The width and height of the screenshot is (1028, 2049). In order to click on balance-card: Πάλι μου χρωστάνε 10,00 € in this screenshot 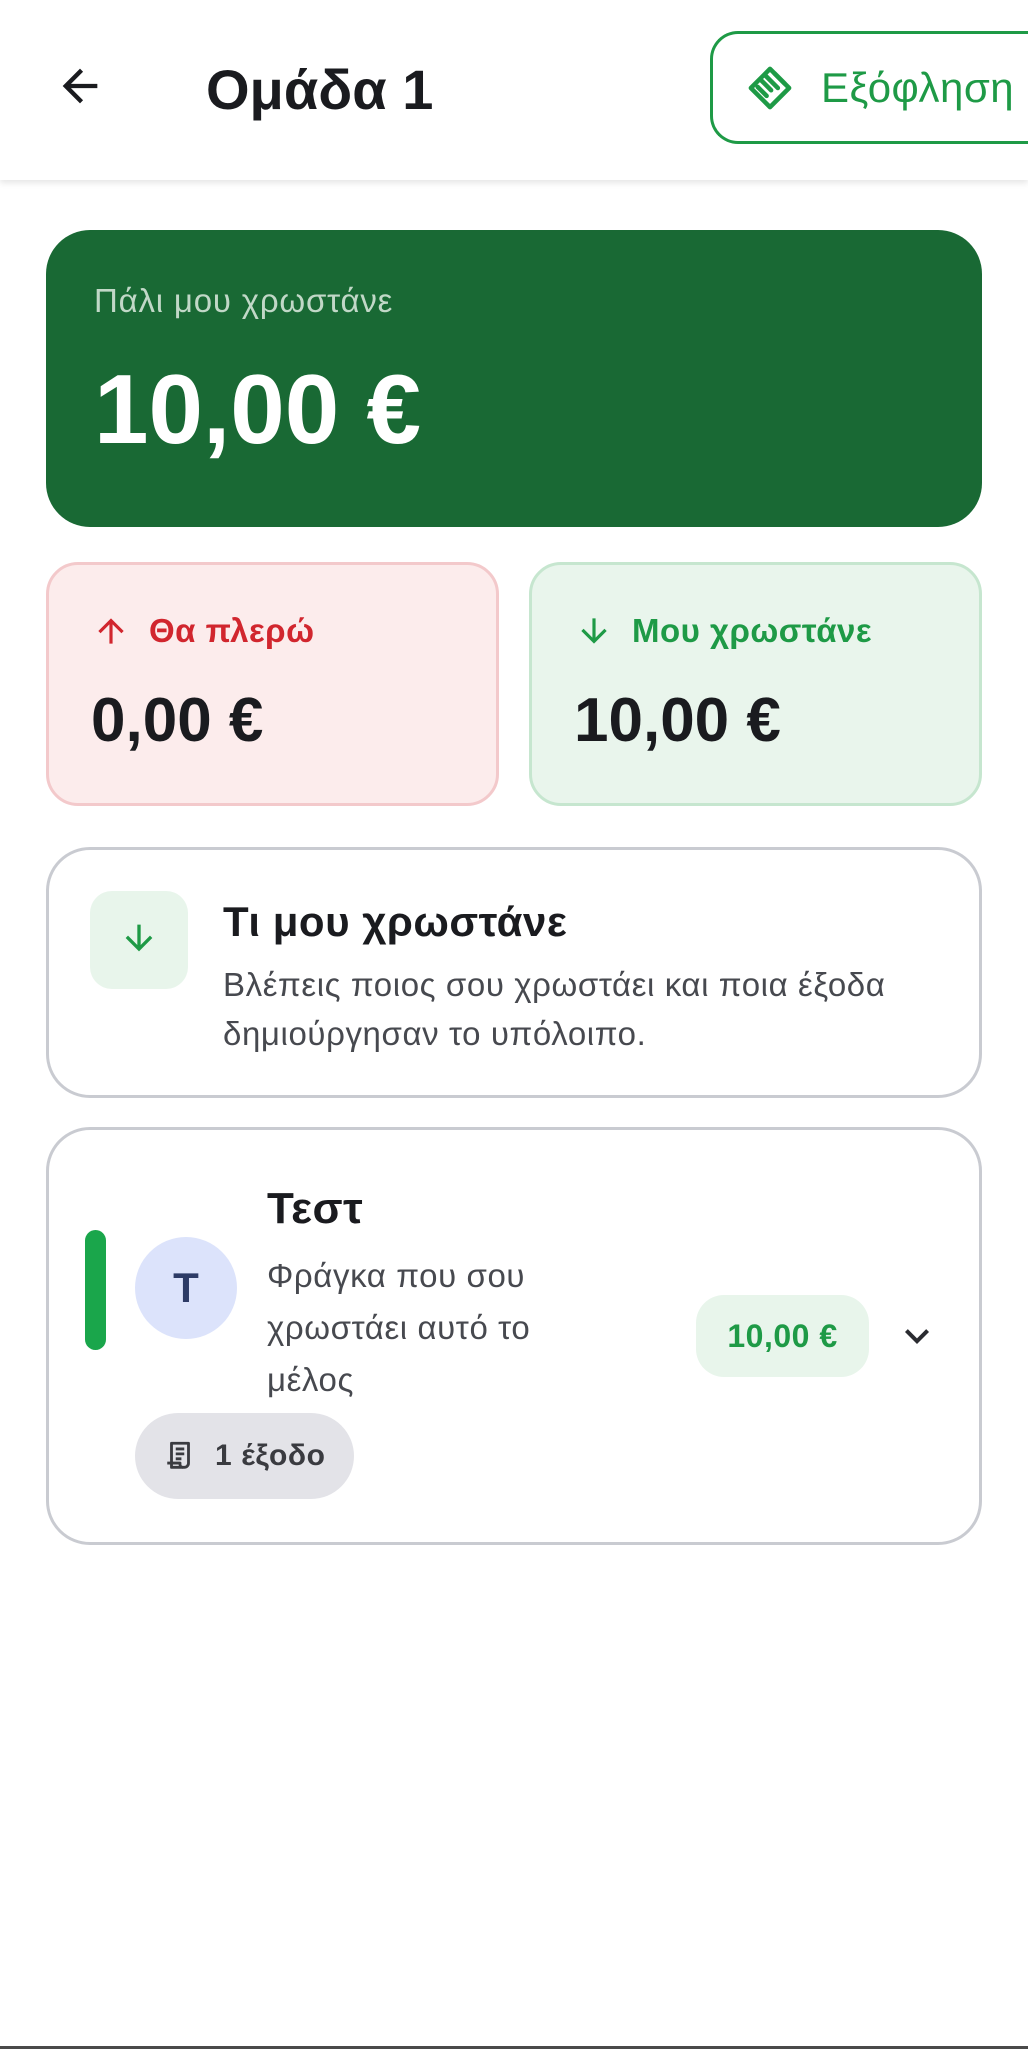, I will do `click(514, 378)`.